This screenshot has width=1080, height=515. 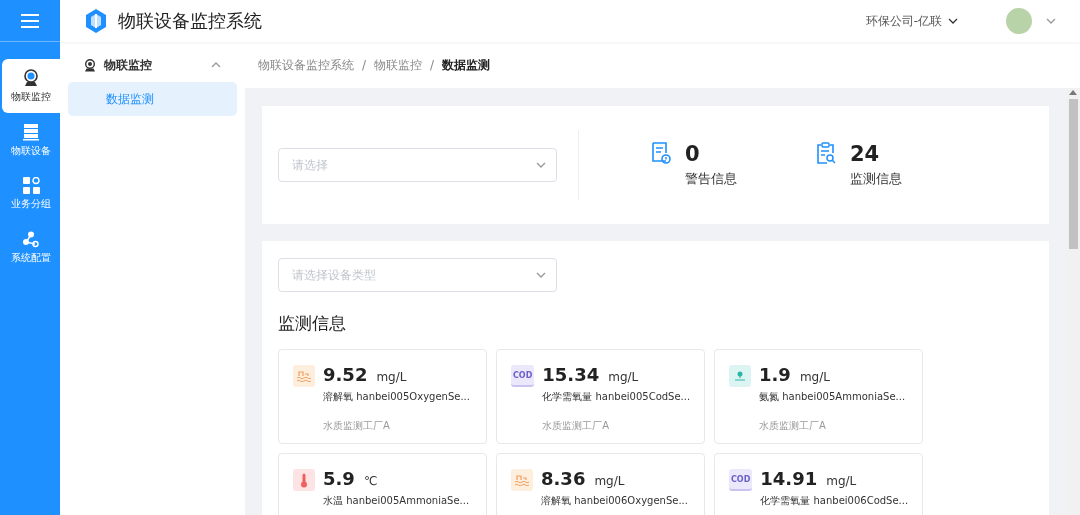 What do you see at coordinates (789, 478) in the screenshot?
I see `sensor-value: 14.91` at bounding box center [789, 478].